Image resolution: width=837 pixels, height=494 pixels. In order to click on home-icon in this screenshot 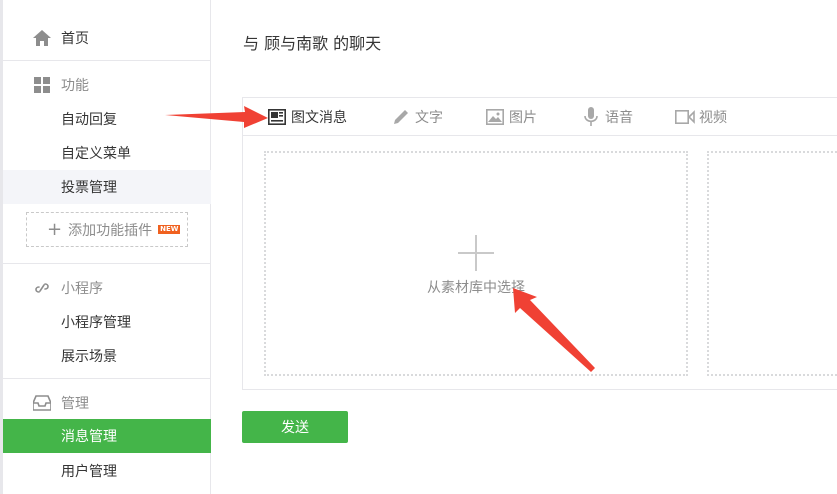, I will do `click(42, 38)`.